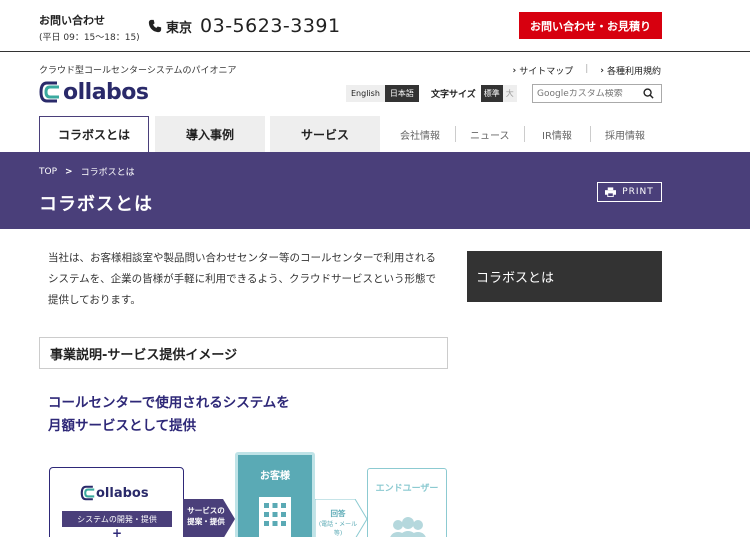  Describe the element at coordinates (242, 258) in the screenshot. I see `intro-line: 当社は、お客様相談室や製品問い合わせセンター等のコールセンターで利用される` at that location.